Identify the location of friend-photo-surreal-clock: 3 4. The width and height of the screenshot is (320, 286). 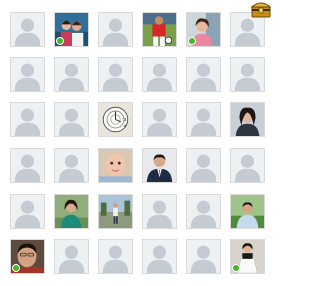
(115, 119).